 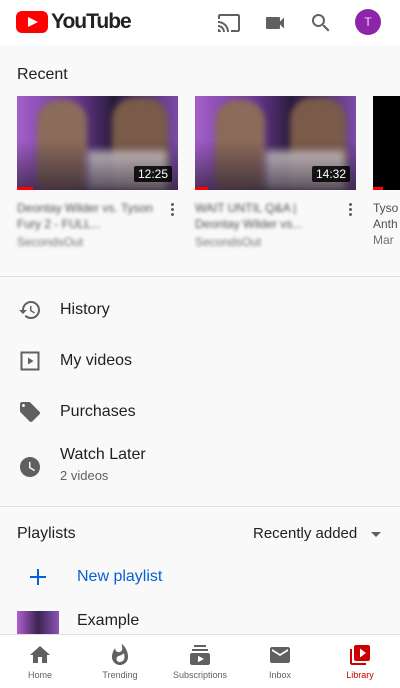 I want to click on menu-item-label: Watch Later, so click(x=103, y=454).